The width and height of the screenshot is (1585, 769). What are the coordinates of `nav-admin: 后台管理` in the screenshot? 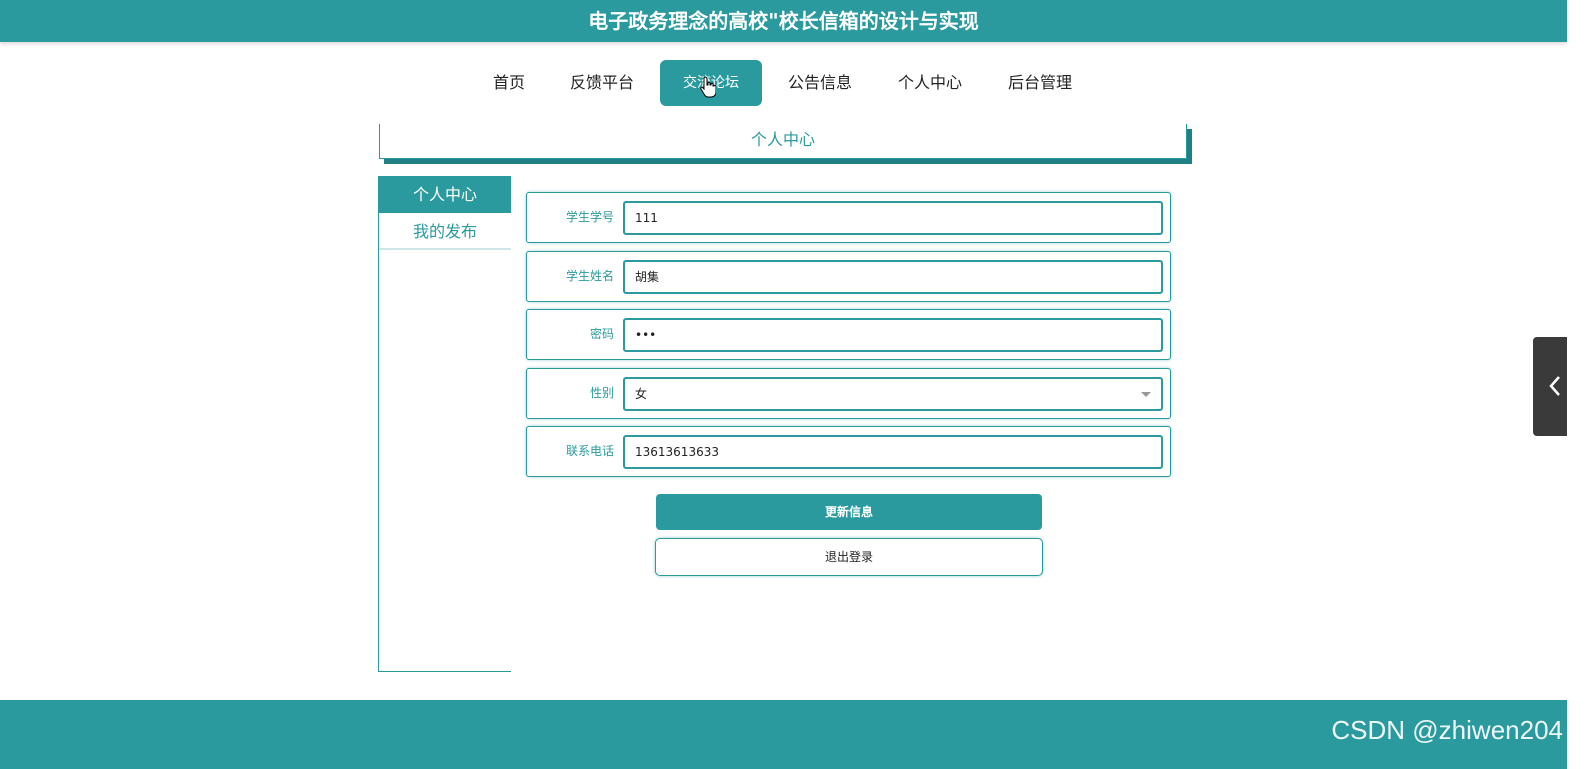 It's located at (1040, 83).